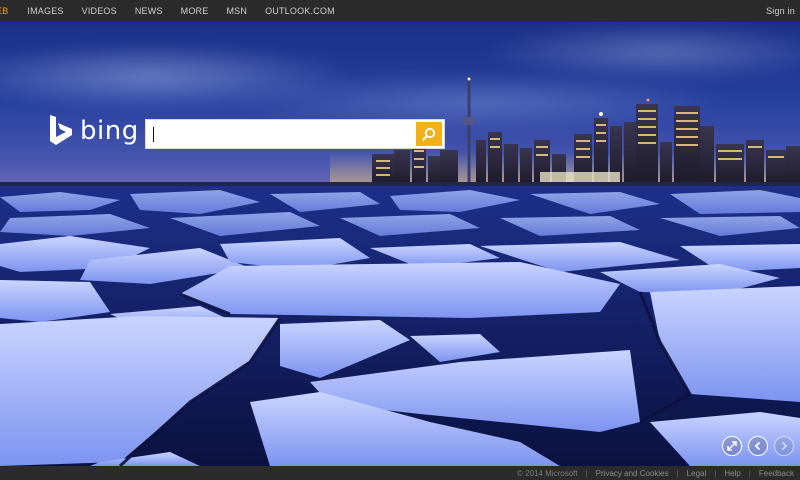  What do you see at coordinates (9, 11) in the screenshot?
I see `nav-web: EB` at bounding box center [9, 11].